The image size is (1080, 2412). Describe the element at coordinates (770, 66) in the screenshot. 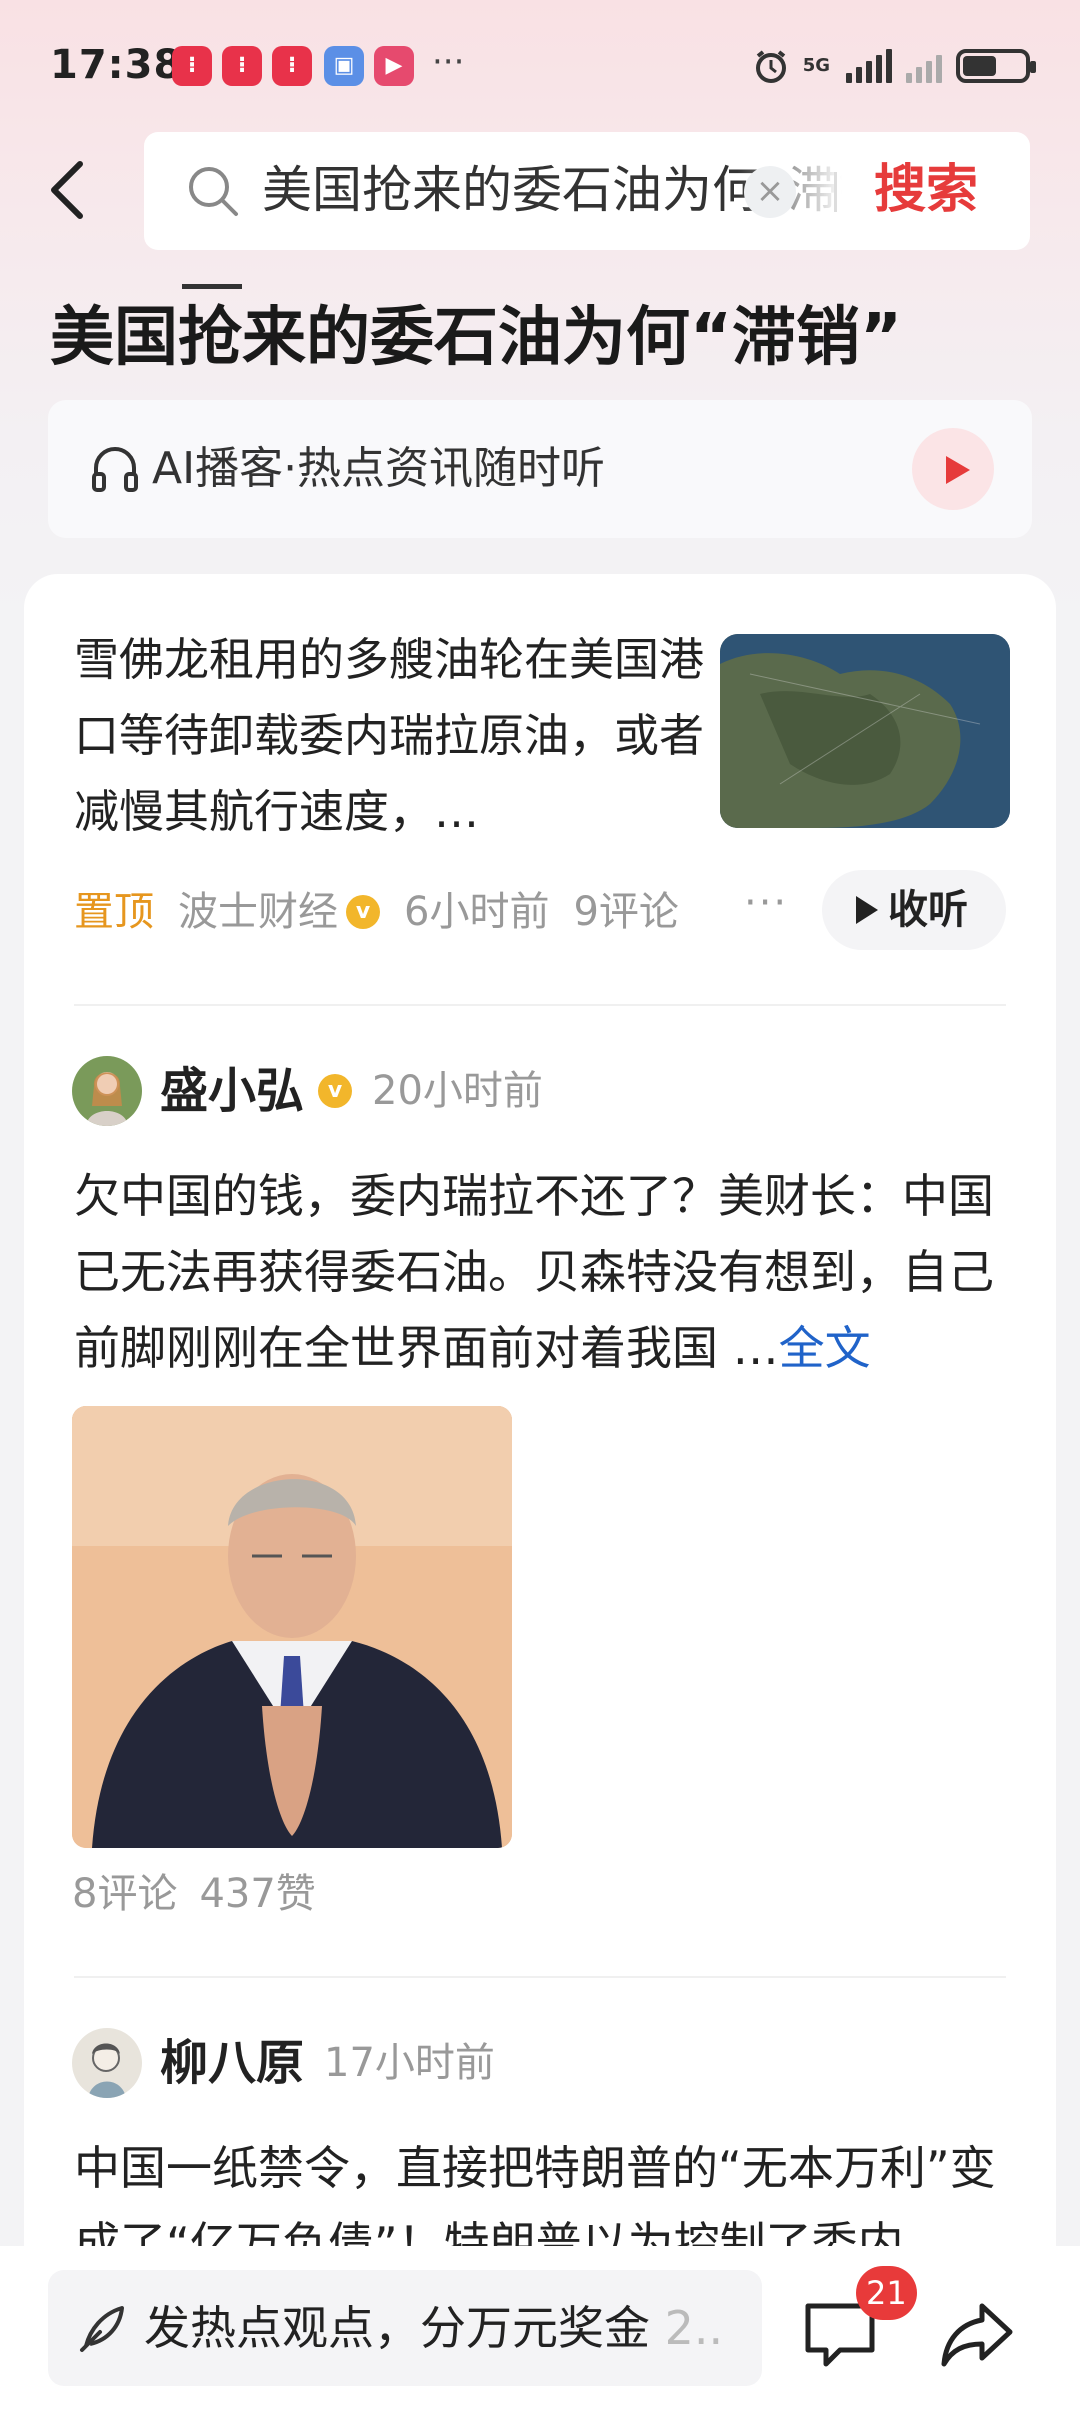

I see `alarm-icon` at that location.